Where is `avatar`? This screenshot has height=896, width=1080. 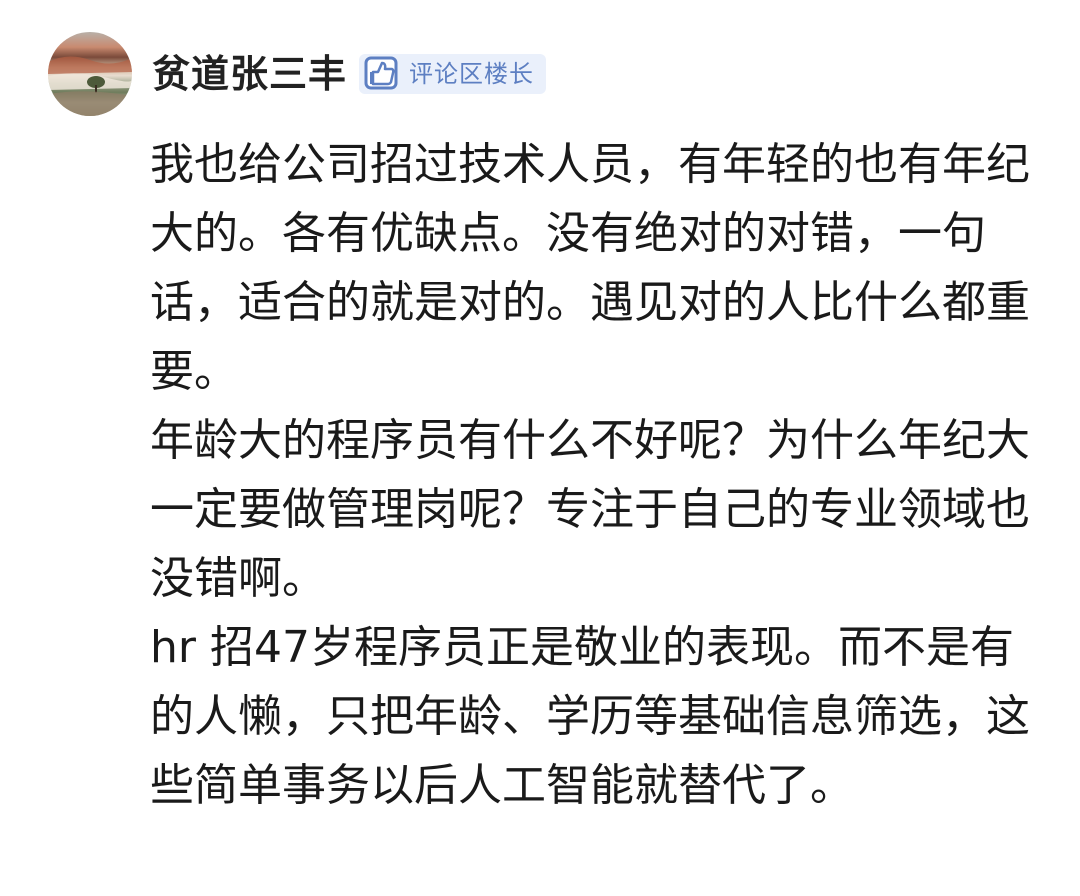
avatar is located at coordinates (90, 74).